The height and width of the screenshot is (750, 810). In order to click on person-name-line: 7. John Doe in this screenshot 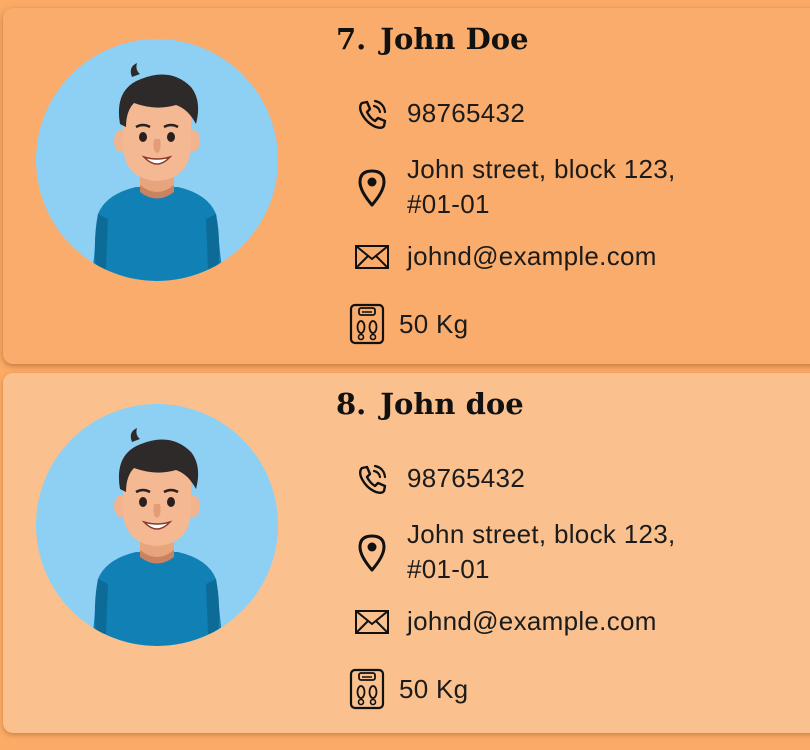, I will do `click(432, 39)`.